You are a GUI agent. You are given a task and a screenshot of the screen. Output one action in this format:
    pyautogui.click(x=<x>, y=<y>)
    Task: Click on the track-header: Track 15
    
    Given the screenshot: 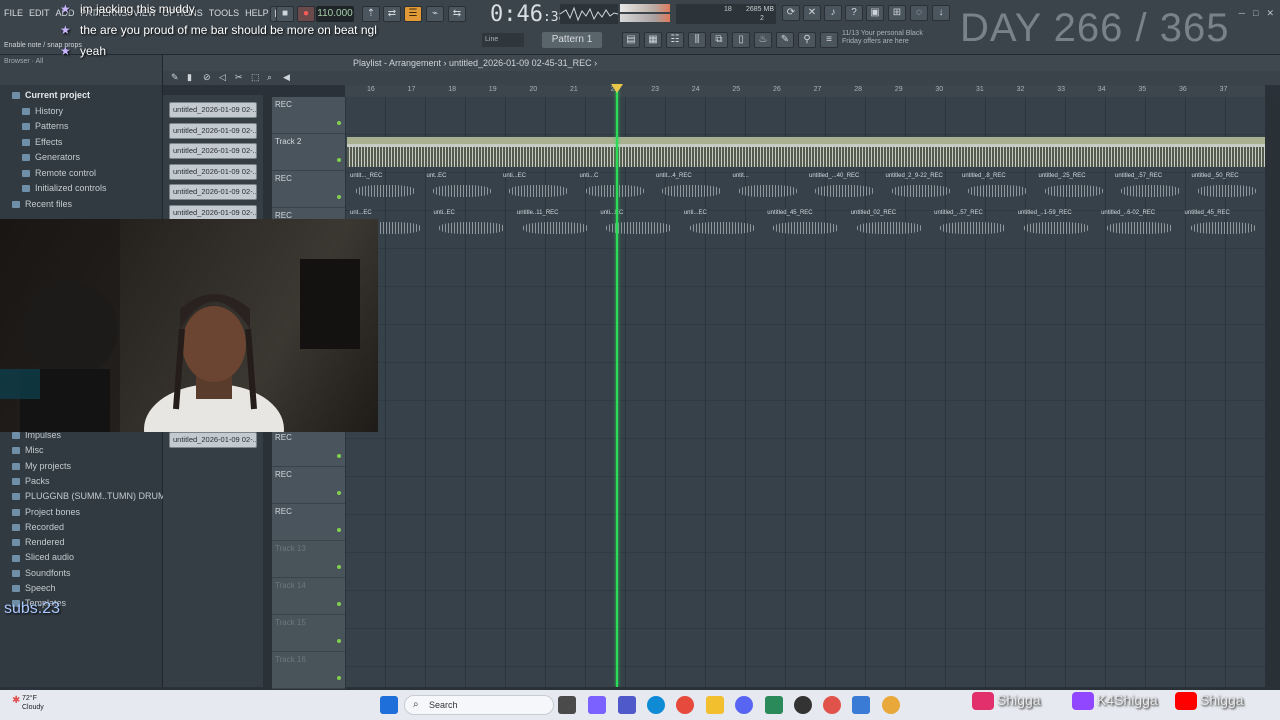 What is the action you would take?
    pyautogui.click(x=308, y=633)
    